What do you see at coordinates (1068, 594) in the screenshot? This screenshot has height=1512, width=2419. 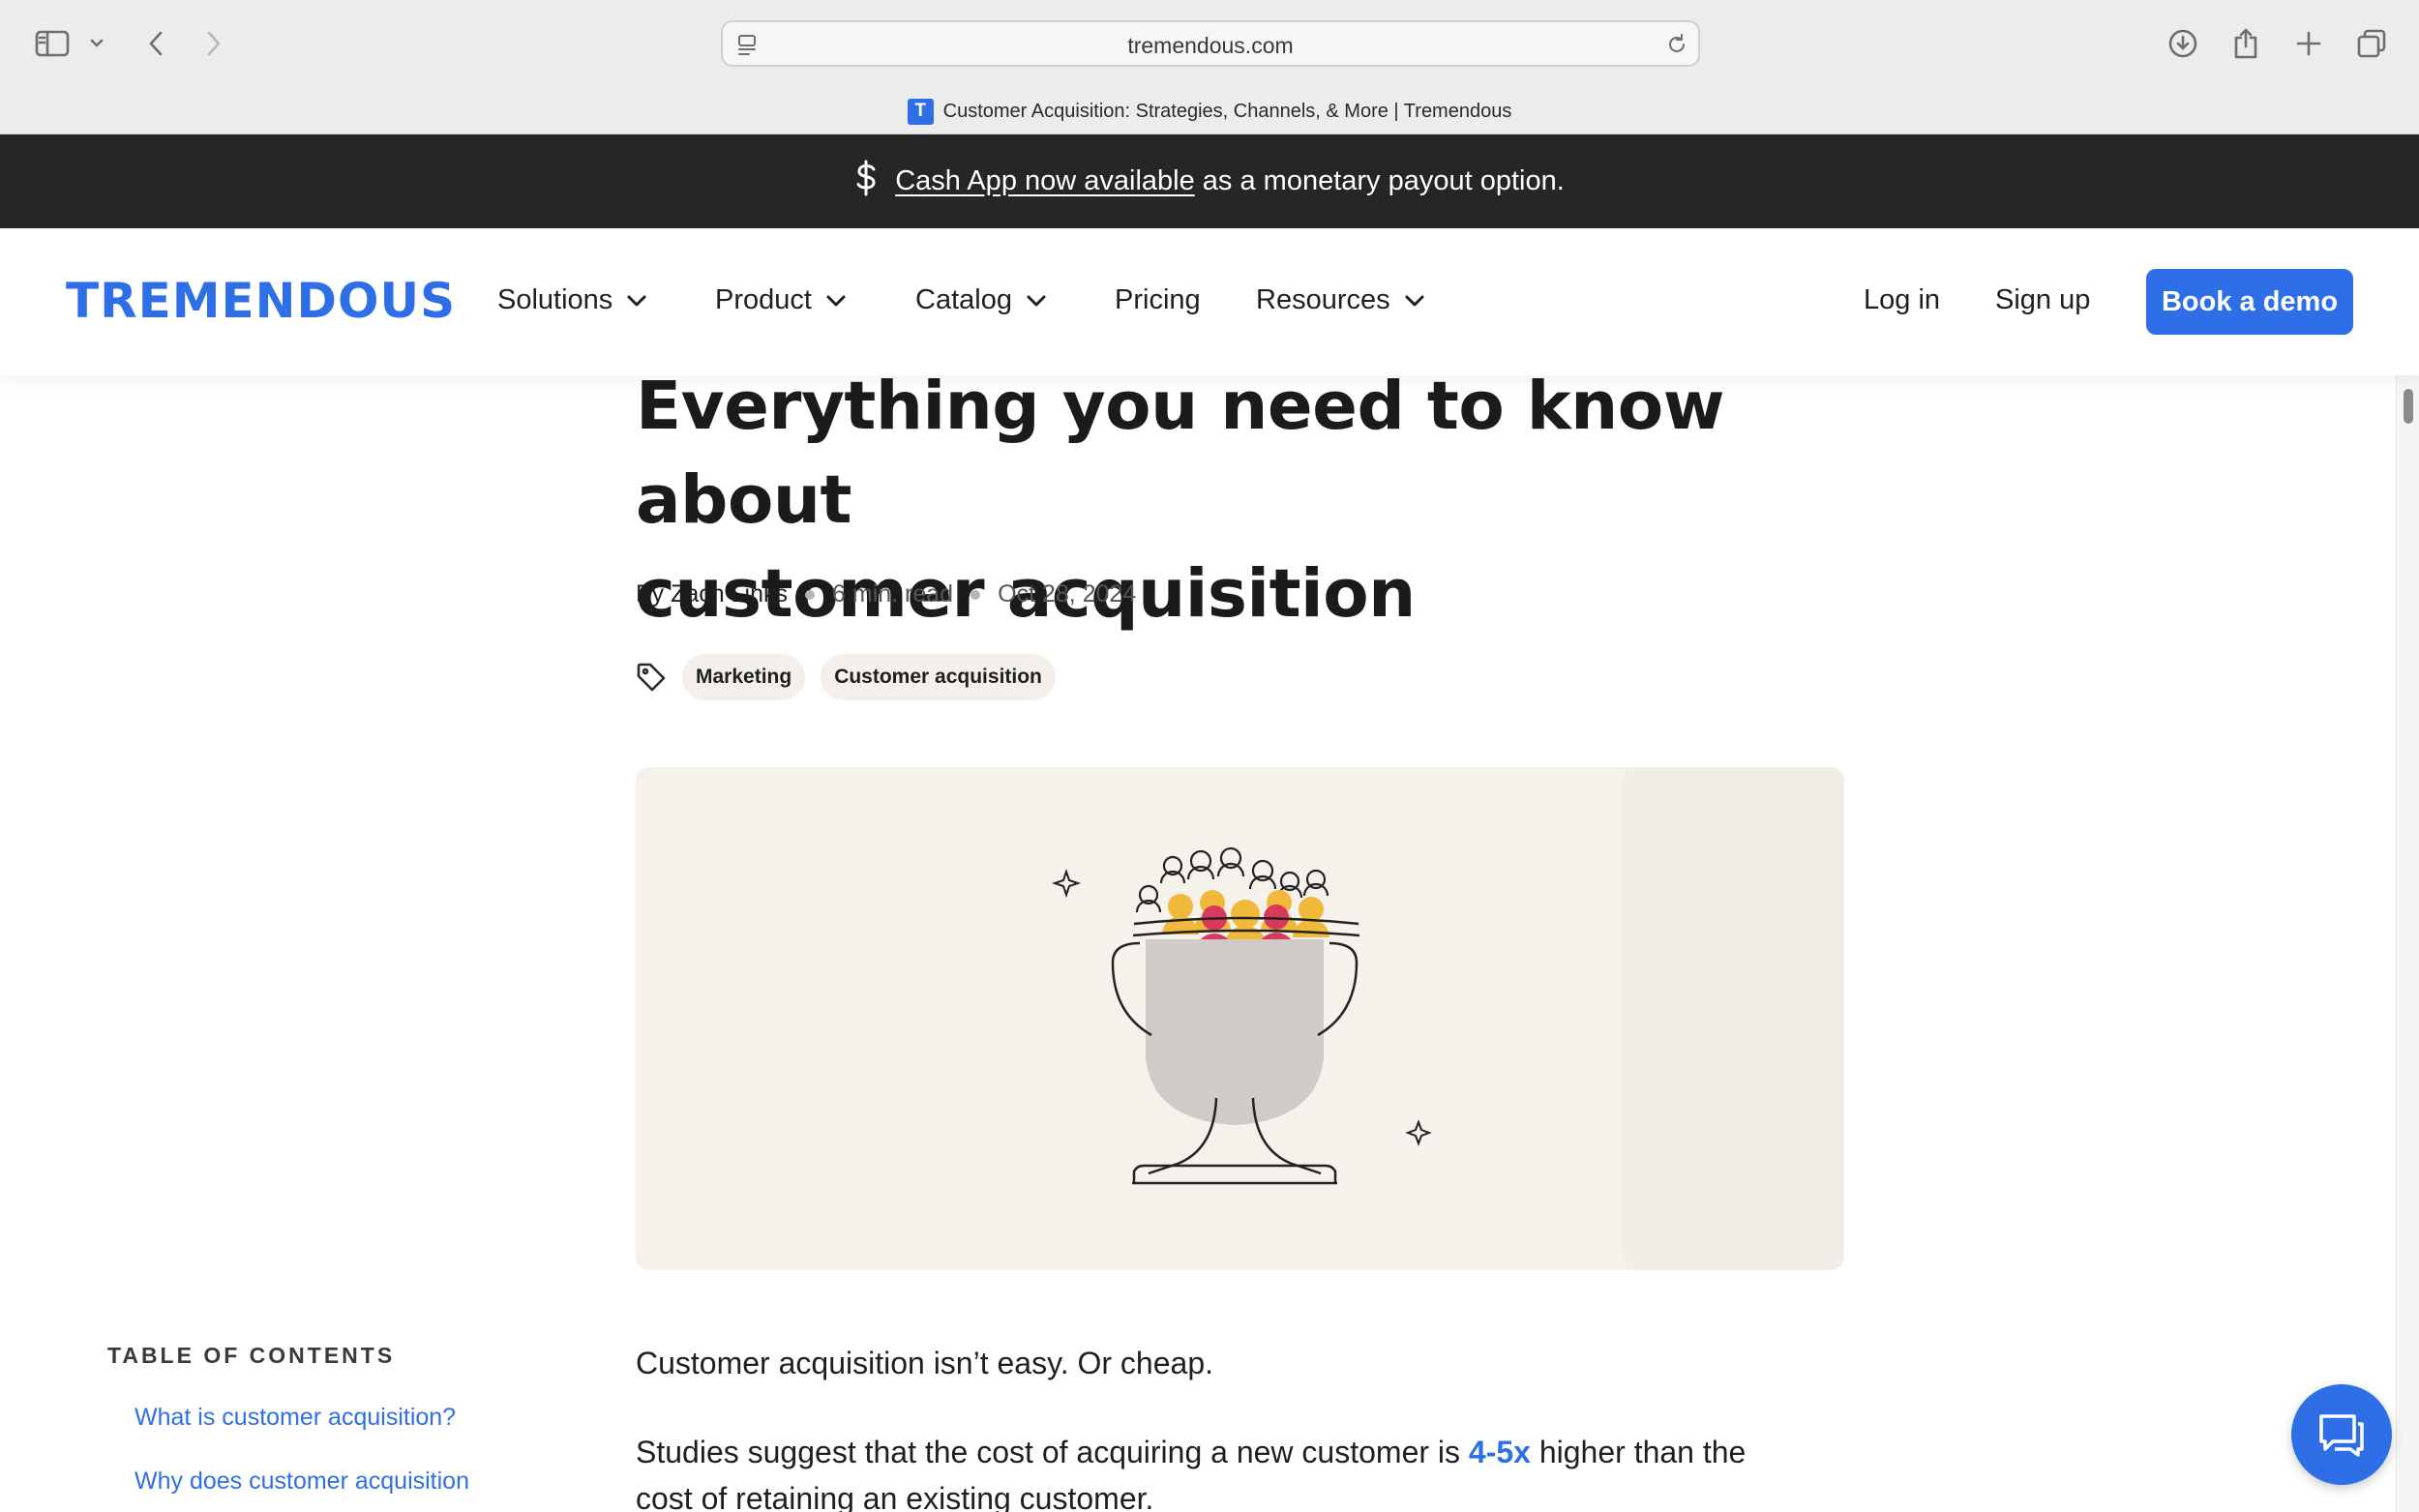 I see `publish-date: Oct 28, 2024` at bounding box center [1068, 594].